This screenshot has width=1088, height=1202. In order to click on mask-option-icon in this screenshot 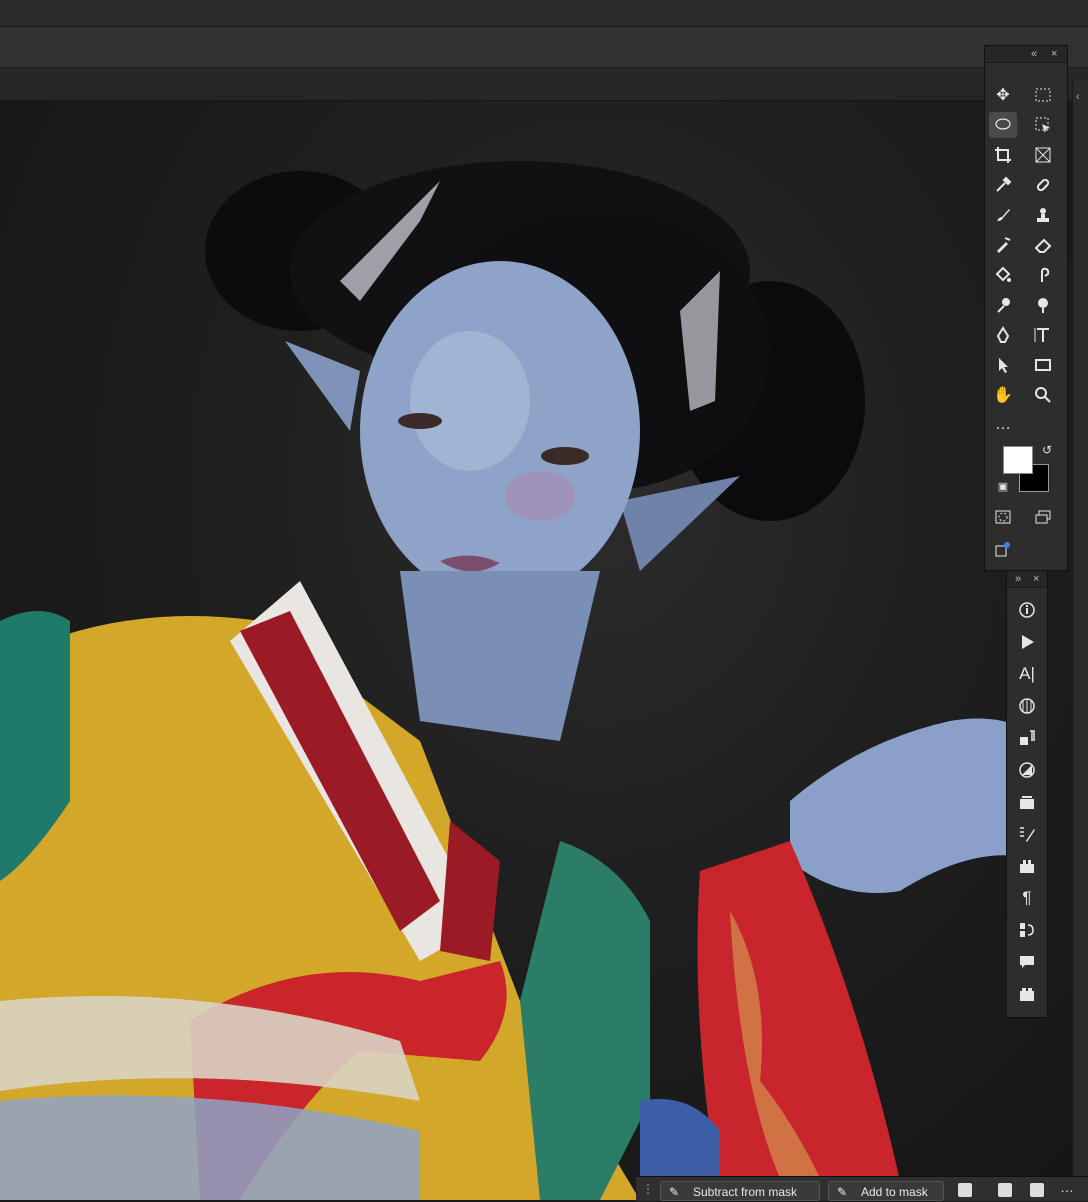, I will do `click(965, 1190)`.